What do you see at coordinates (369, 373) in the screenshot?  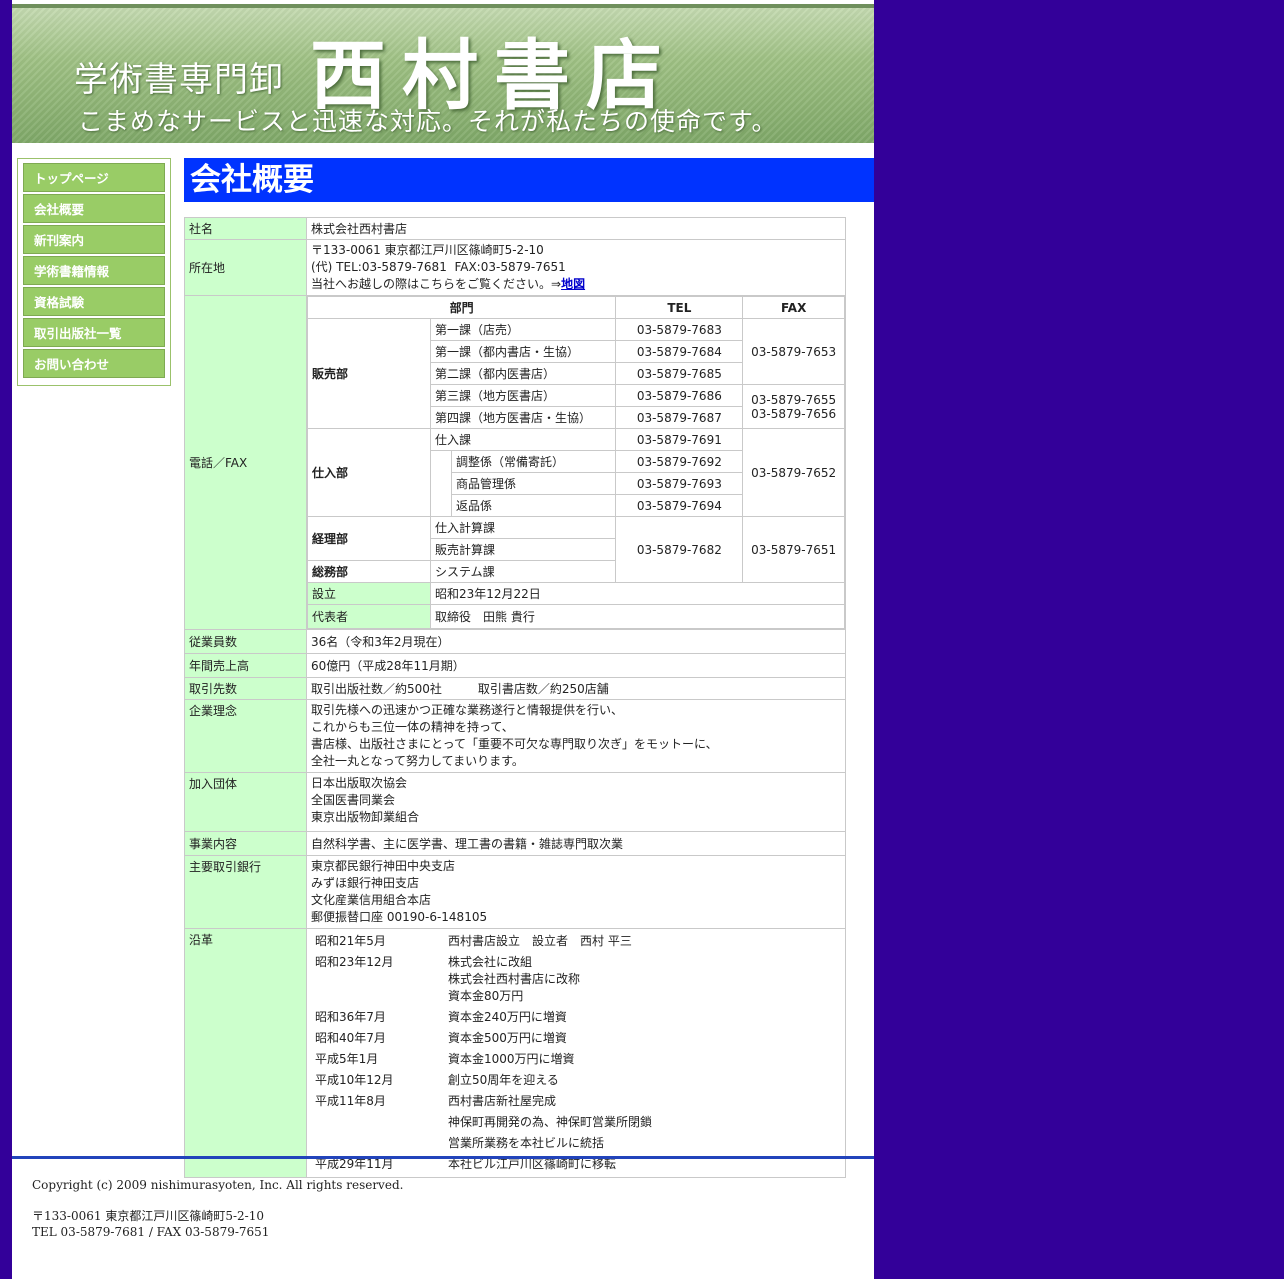 I see `sales-dept: 販売部` at bounding box center [369, 373].